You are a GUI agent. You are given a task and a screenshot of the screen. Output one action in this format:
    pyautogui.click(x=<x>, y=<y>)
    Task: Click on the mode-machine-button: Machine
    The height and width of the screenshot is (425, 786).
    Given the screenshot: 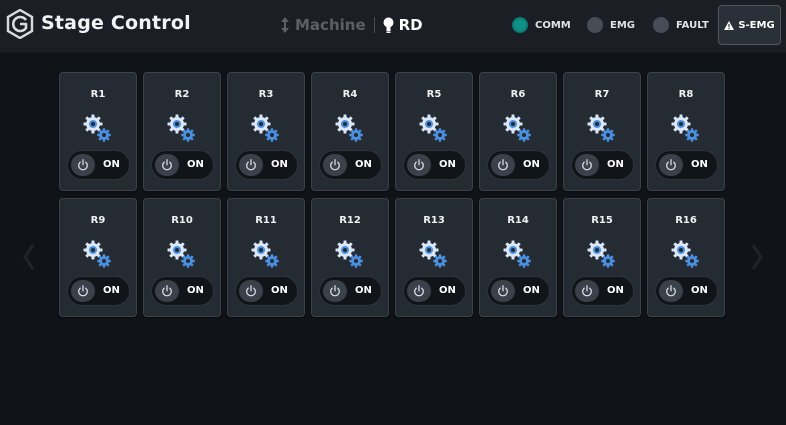 What is the action you would take?
    pyautogui.click(x=323, y=25)
    